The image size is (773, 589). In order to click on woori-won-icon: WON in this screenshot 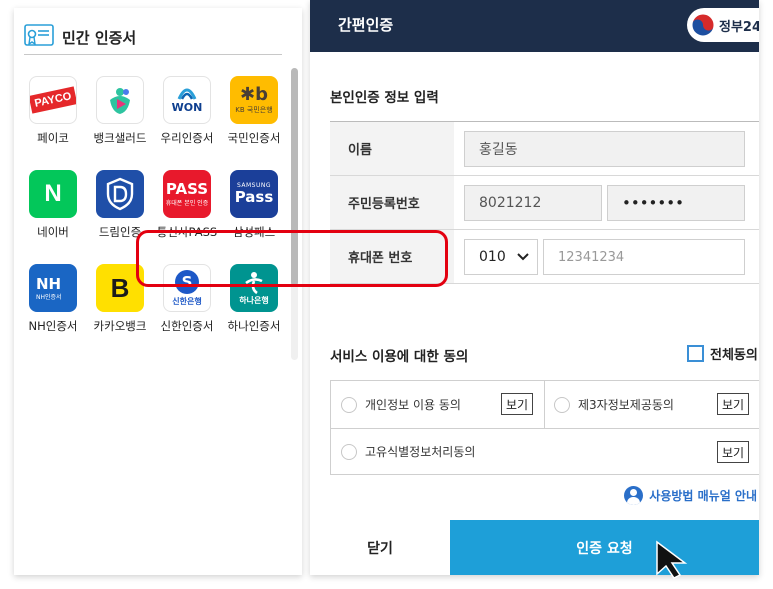, I will do `click(187, 100)`.